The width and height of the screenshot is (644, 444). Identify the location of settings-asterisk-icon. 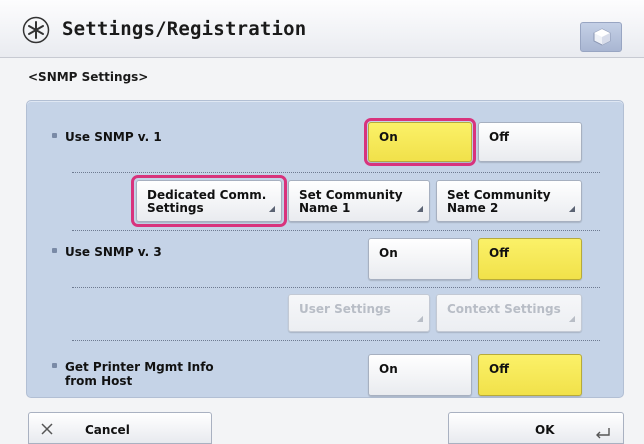
(36, 30).